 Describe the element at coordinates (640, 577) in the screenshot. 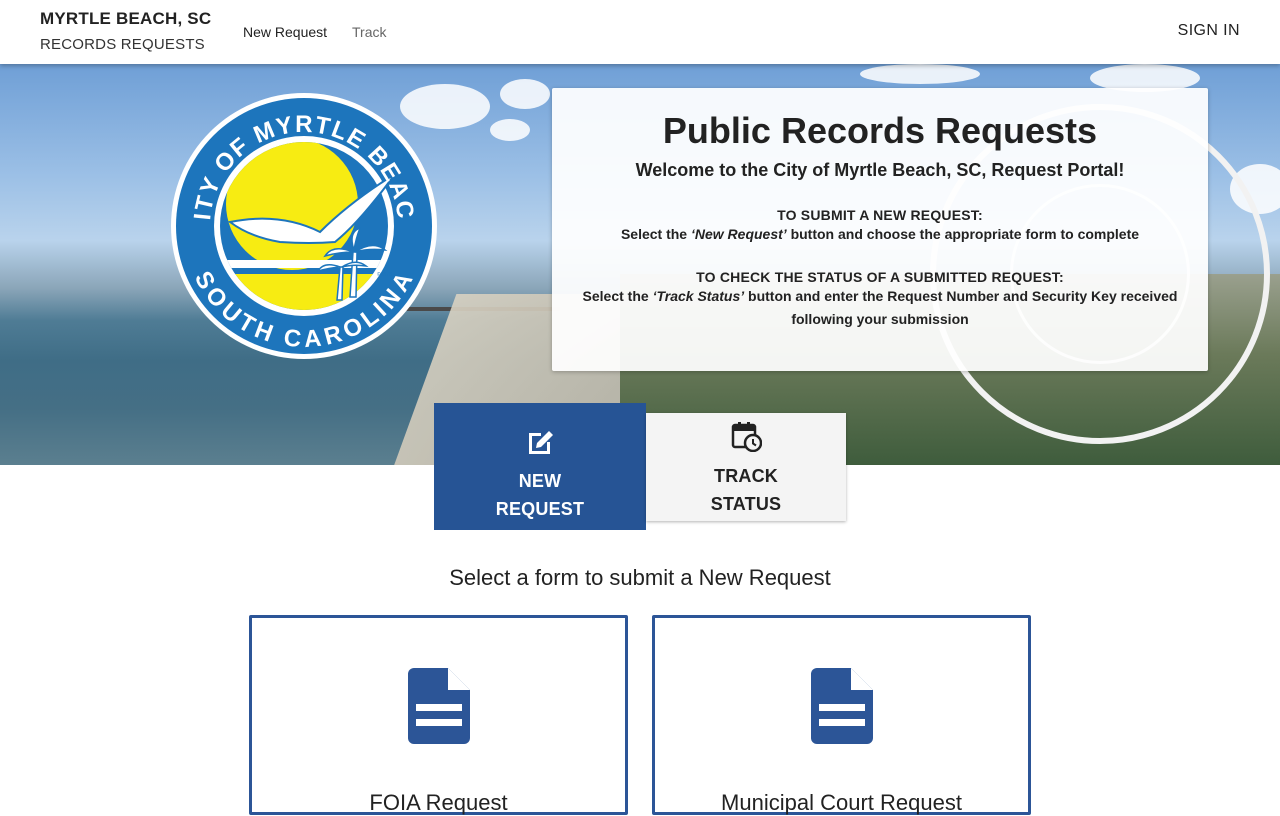

I see `form-section-heading: Select a form to submit a New Request` at that location.